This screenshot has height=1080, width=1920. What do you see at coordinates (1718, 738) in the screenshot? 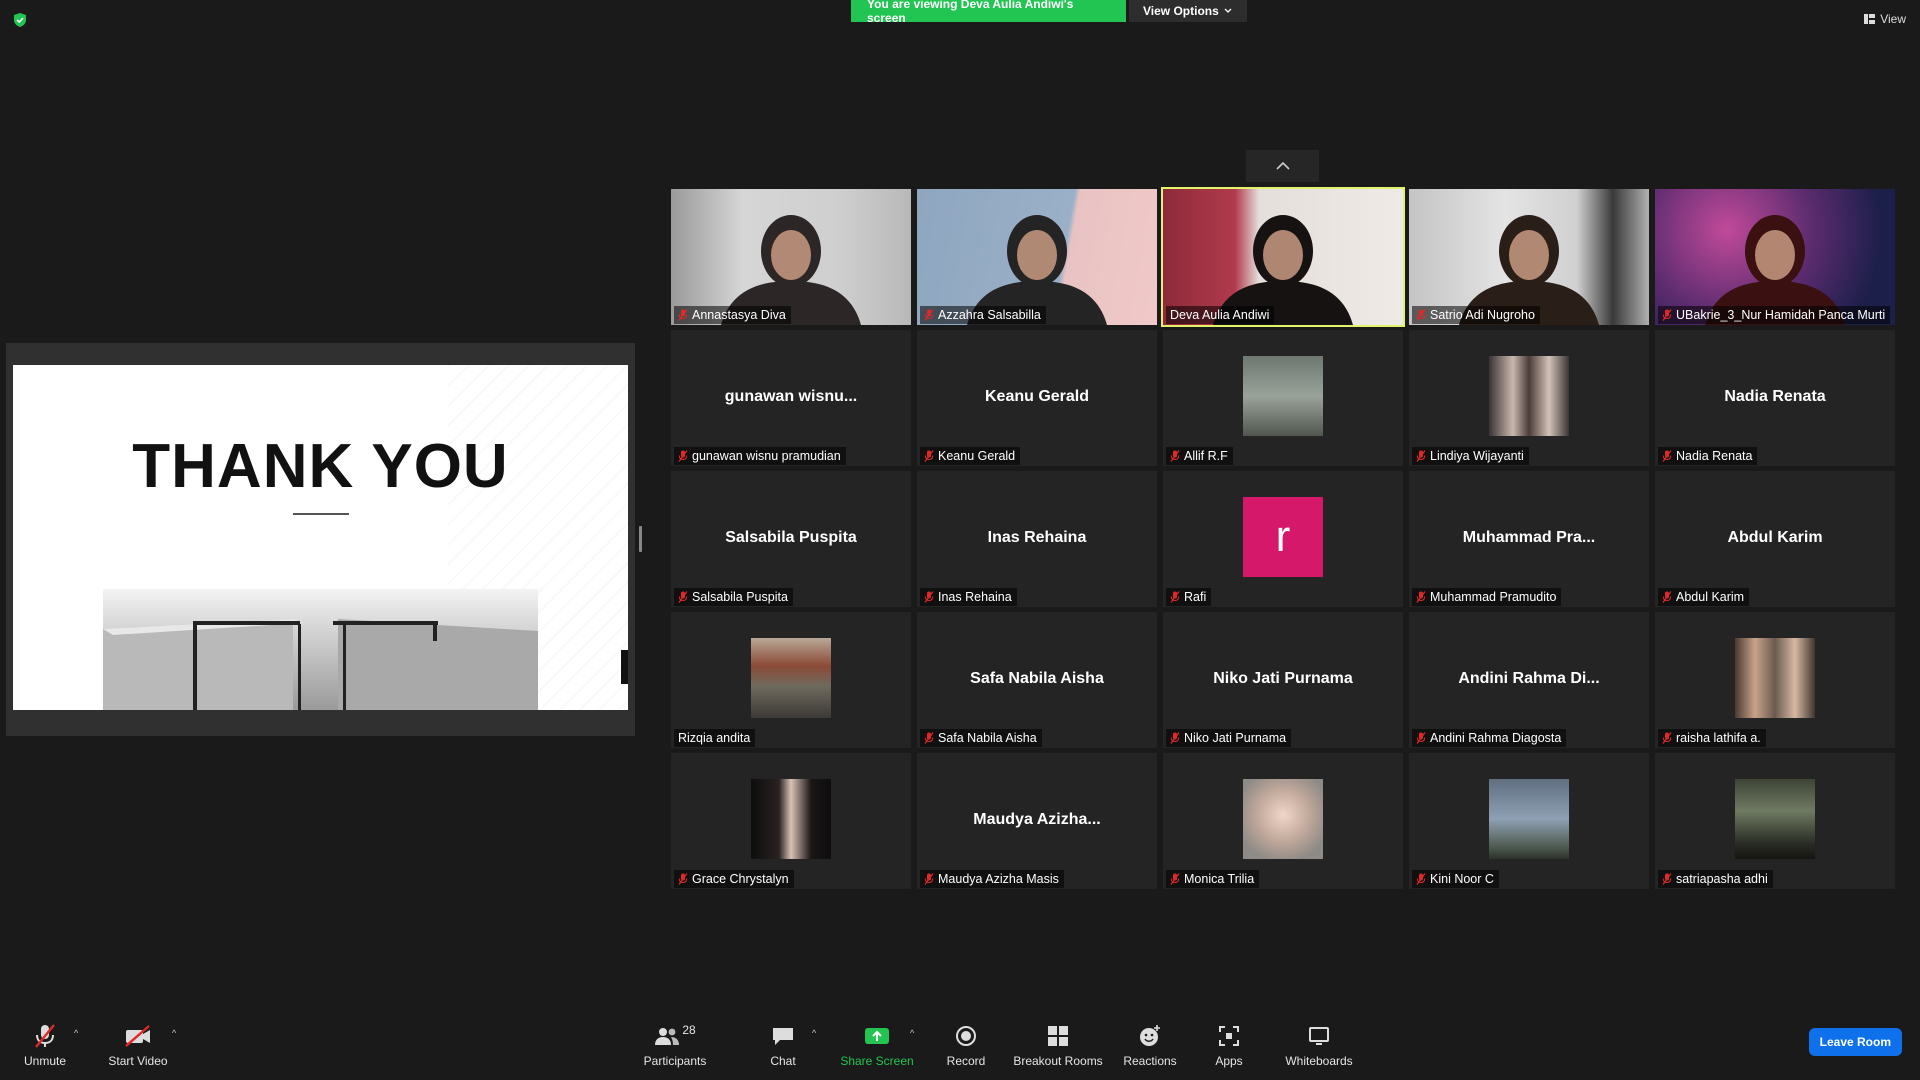
I see `participant-name: raisha lathifa a.` at bounding box center [1718, 738].